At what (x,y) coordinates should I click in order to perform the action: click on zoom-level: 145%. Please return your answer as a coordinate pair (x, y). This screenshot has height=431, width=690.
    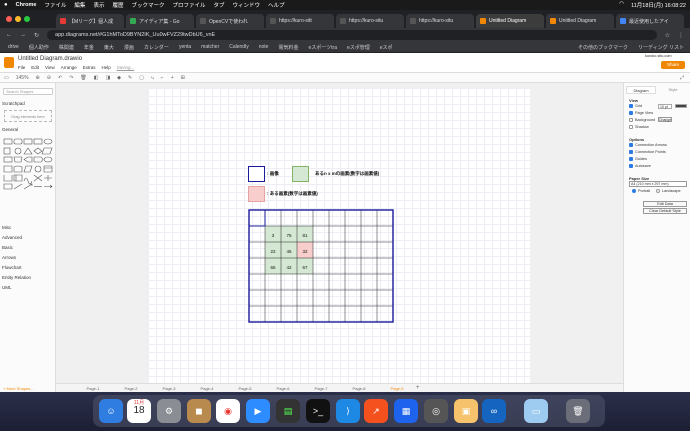
    Looking at the image, I should click on (22, 78).